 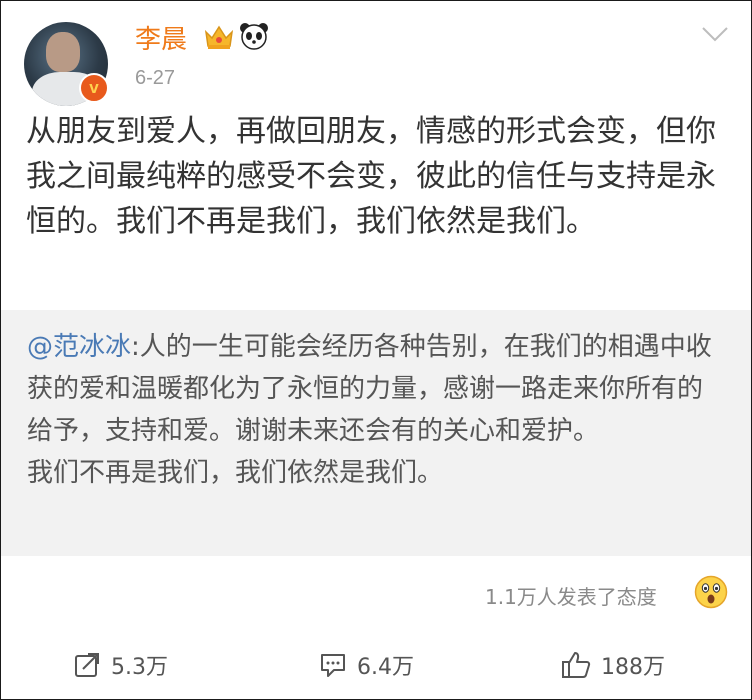 What do you see at coordinates (385, 667) in the screenshot?
I see `comment-count: 6.4万` at bounding box center [385, 667].